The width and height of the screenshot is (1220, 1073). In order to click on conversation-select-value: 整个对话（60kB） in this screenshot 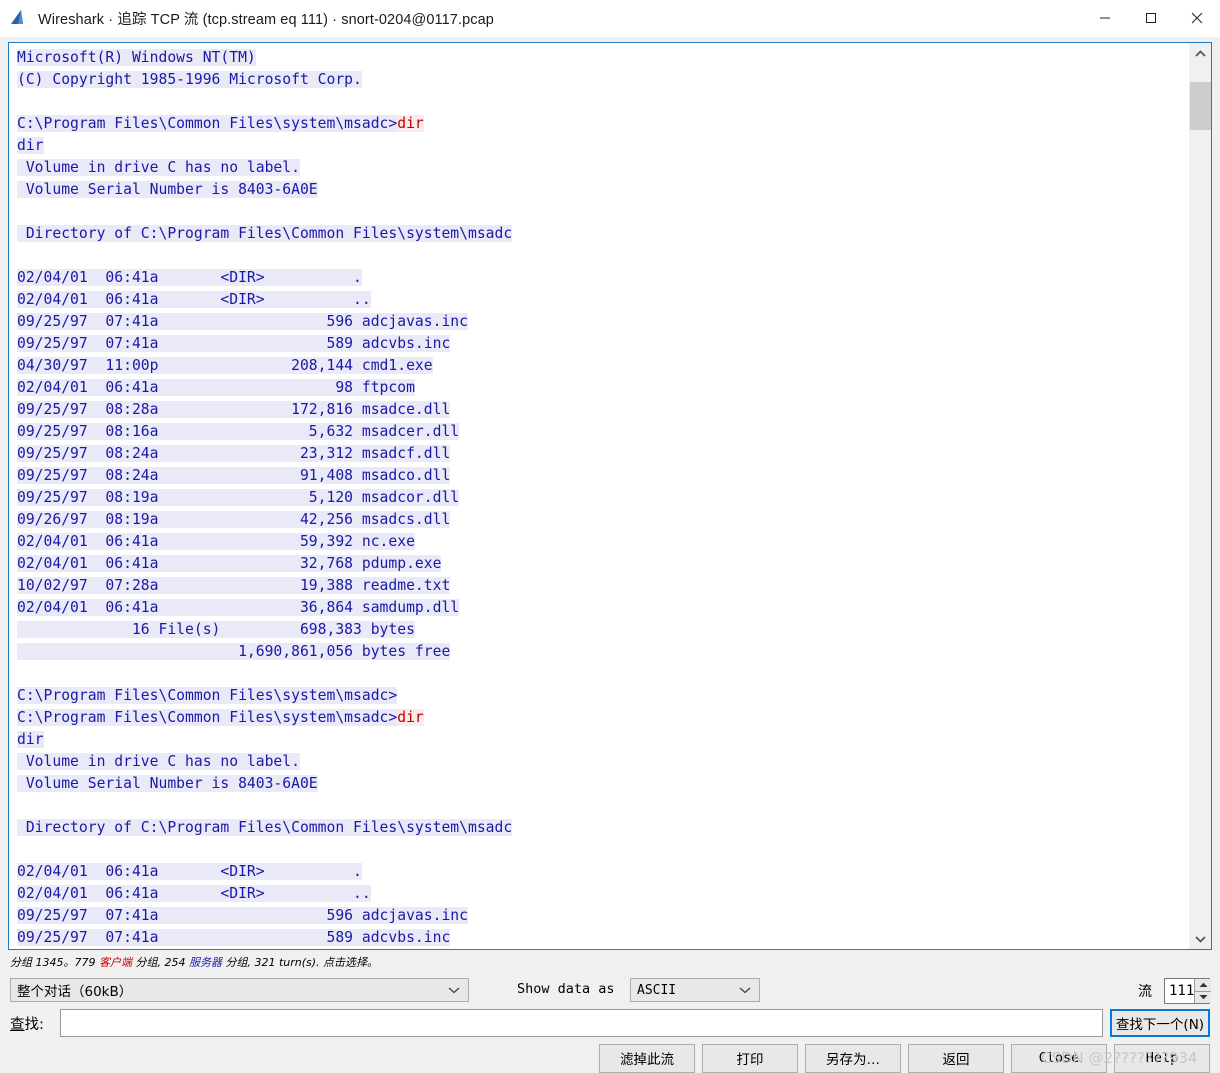, I will do `click(75, 992)`.